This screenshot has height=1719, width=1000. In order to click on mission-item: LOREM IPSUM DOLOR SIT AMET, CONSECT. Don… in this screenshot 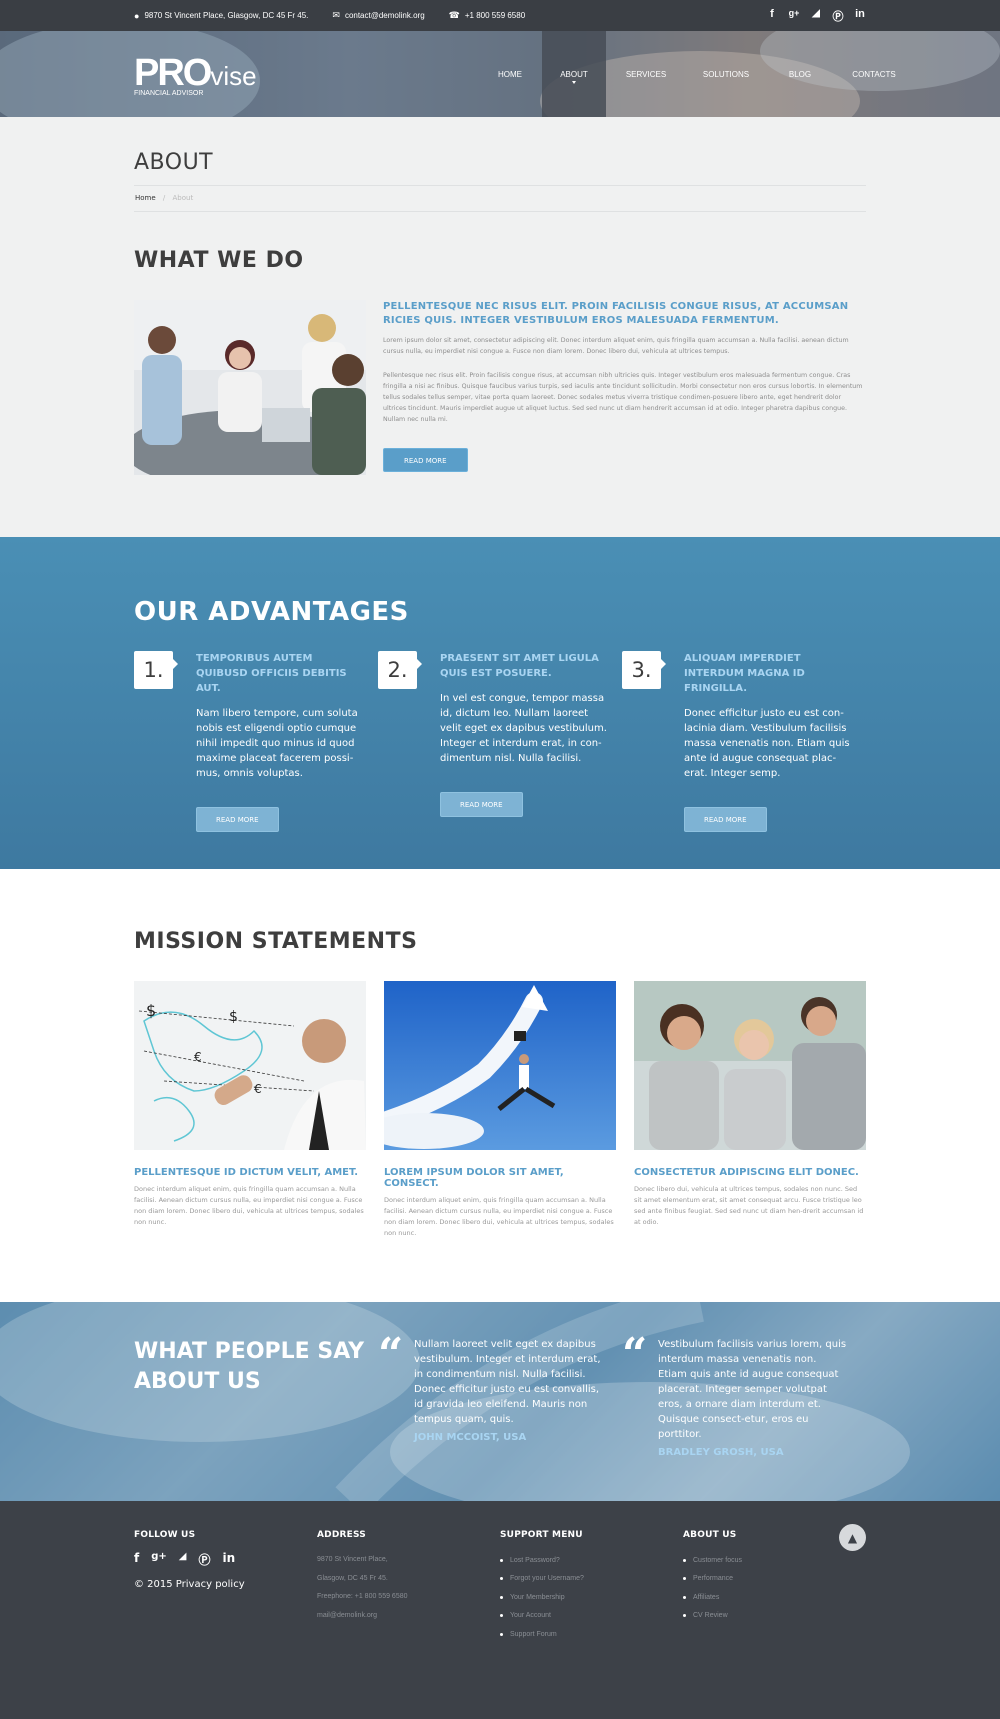, I will do `click(500, 1110)`.